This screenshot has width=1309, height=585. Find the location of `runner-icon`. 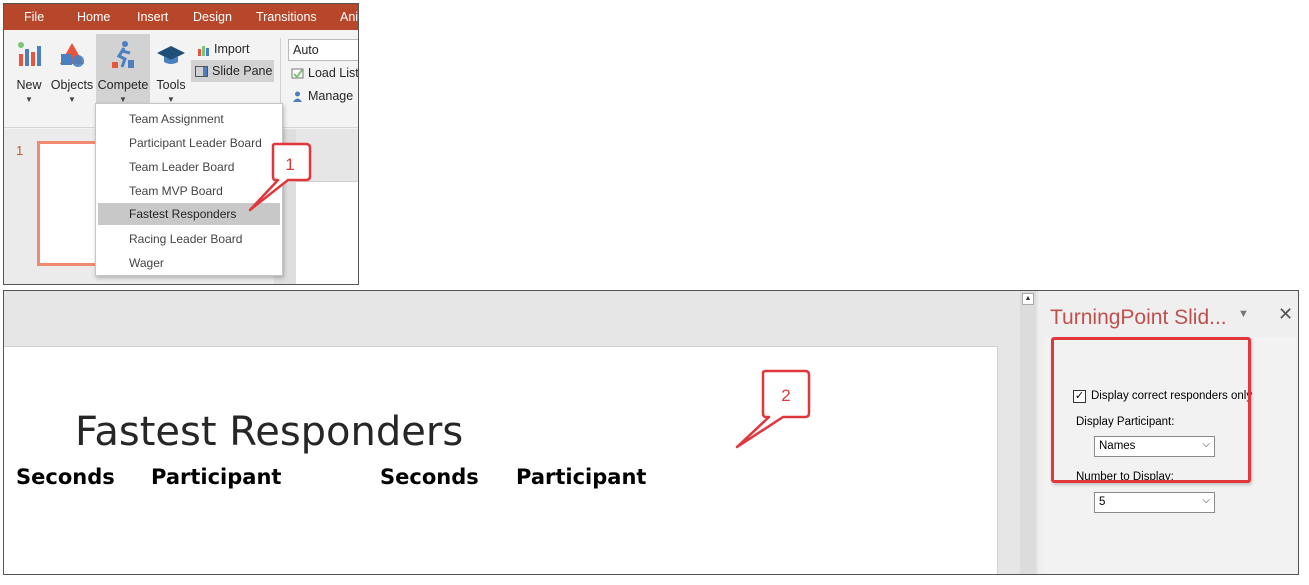

runner-icon is located at coordinates (123, 54).